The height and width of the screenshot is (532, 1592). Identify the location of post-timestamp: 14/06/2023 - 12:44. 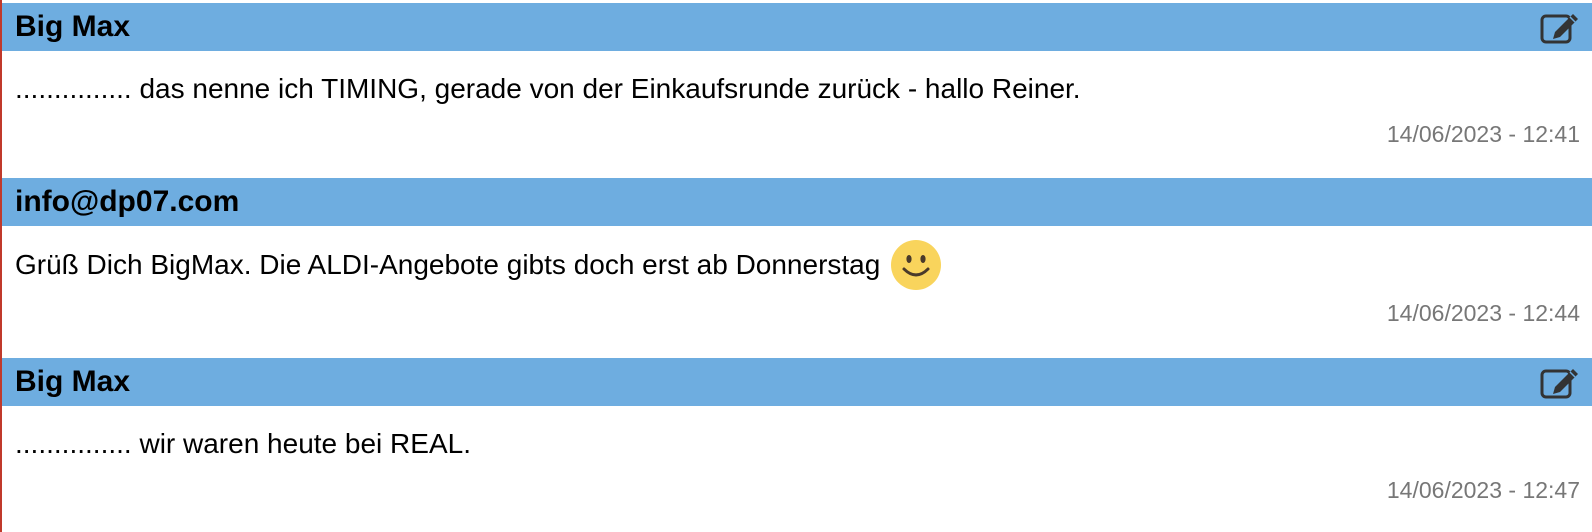
(1483, 313).